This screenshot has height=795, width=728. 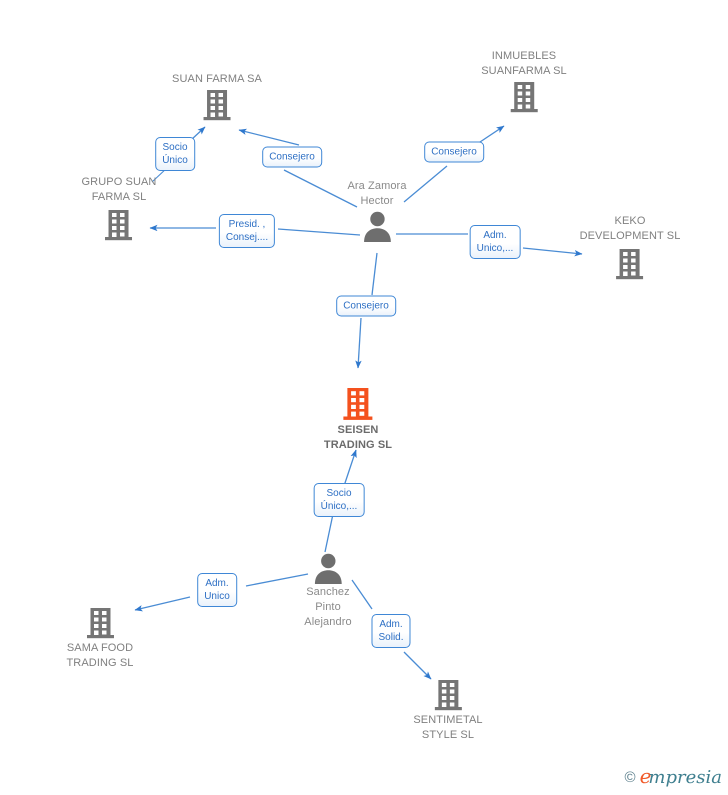 What do you see at coordinates (358, 430) in the screenshot?
I see `node-label-seisen-line1: SEISEN` at bounding box center [358, 430].